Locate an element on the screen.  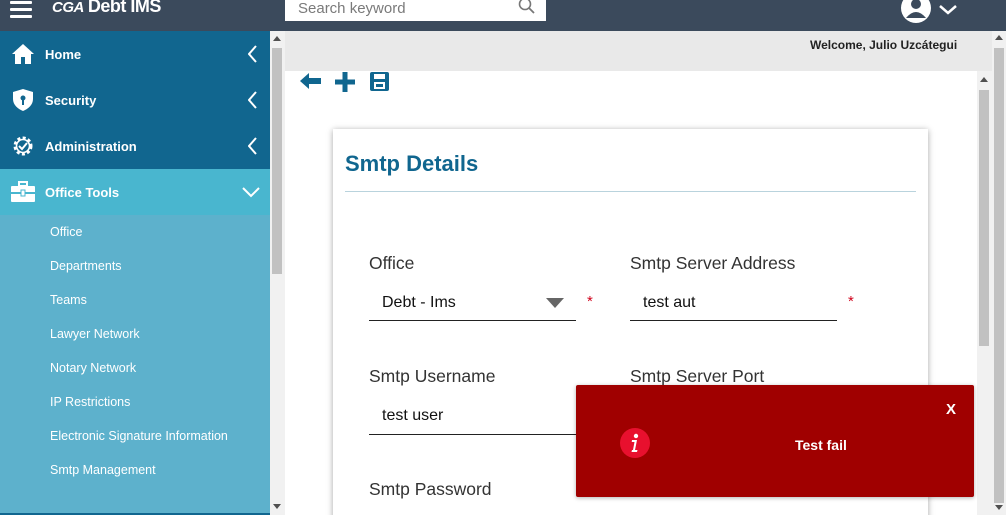
sidebar-item-administration: Administration is located at coordinates (135, 146).